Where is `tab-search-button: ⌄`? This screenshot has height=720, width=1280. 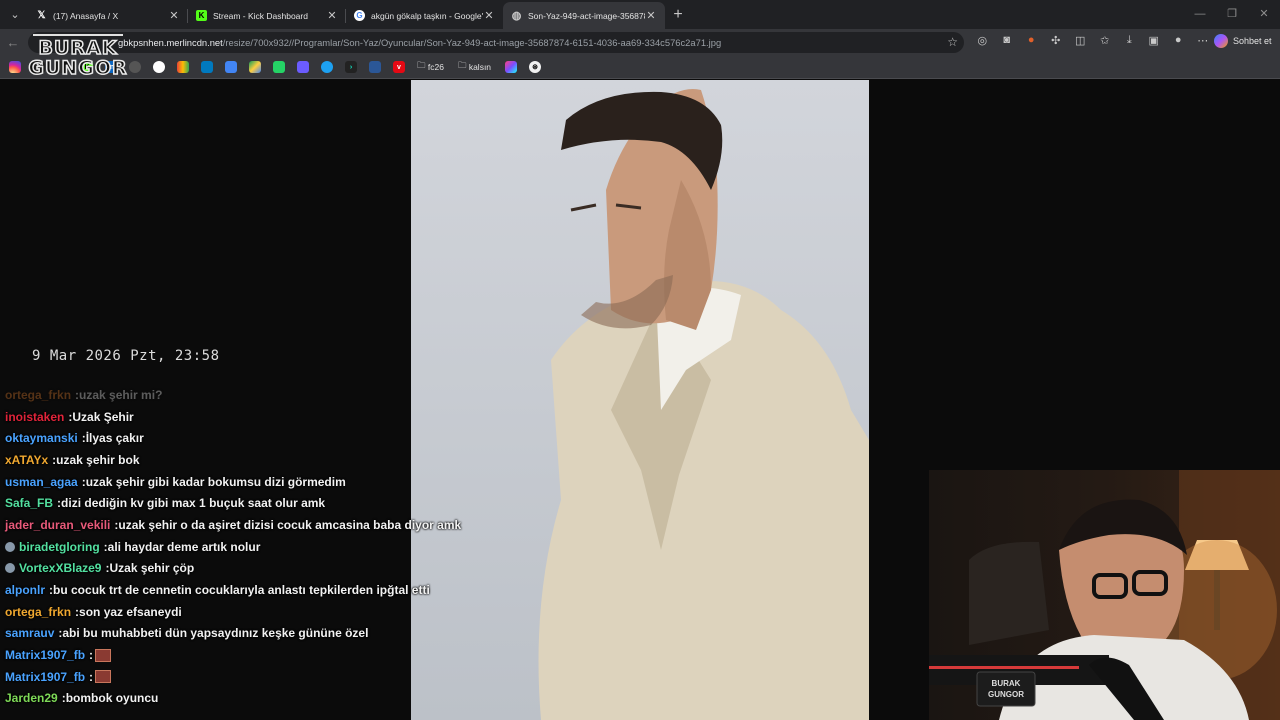
tab-search-button: ⌄ is located at coordinates (15, 15).